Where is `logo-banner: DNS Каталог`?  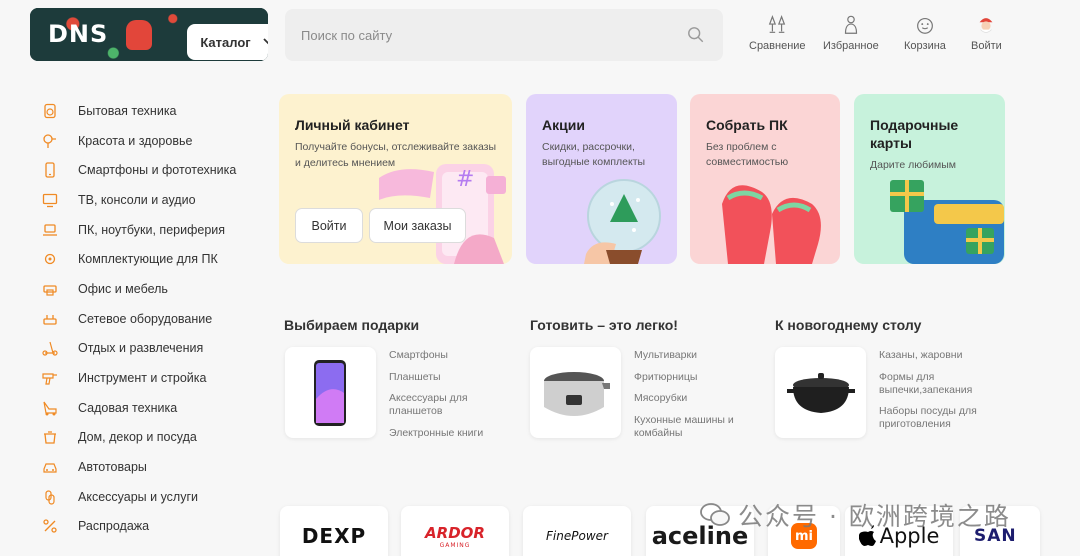
logo-banner: DNS Каталог is located at coordinates (149, 34).